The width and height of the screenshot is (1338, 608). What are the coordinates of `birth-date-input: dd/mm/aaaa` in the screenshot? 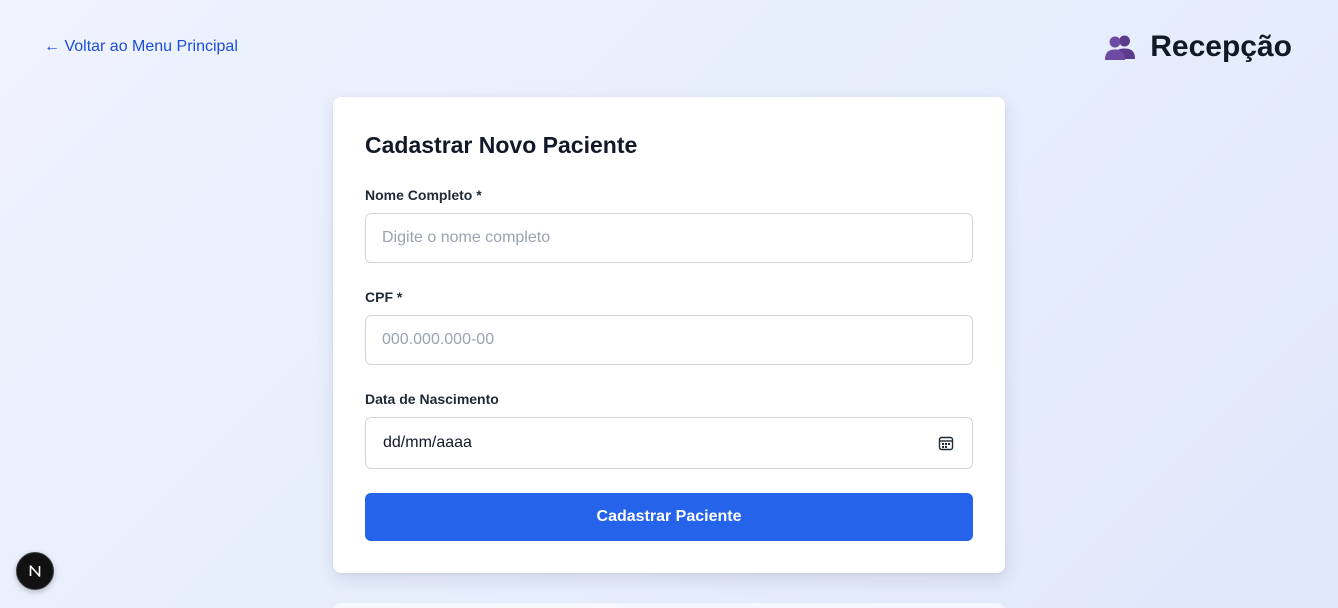 It's located at (669, 443).